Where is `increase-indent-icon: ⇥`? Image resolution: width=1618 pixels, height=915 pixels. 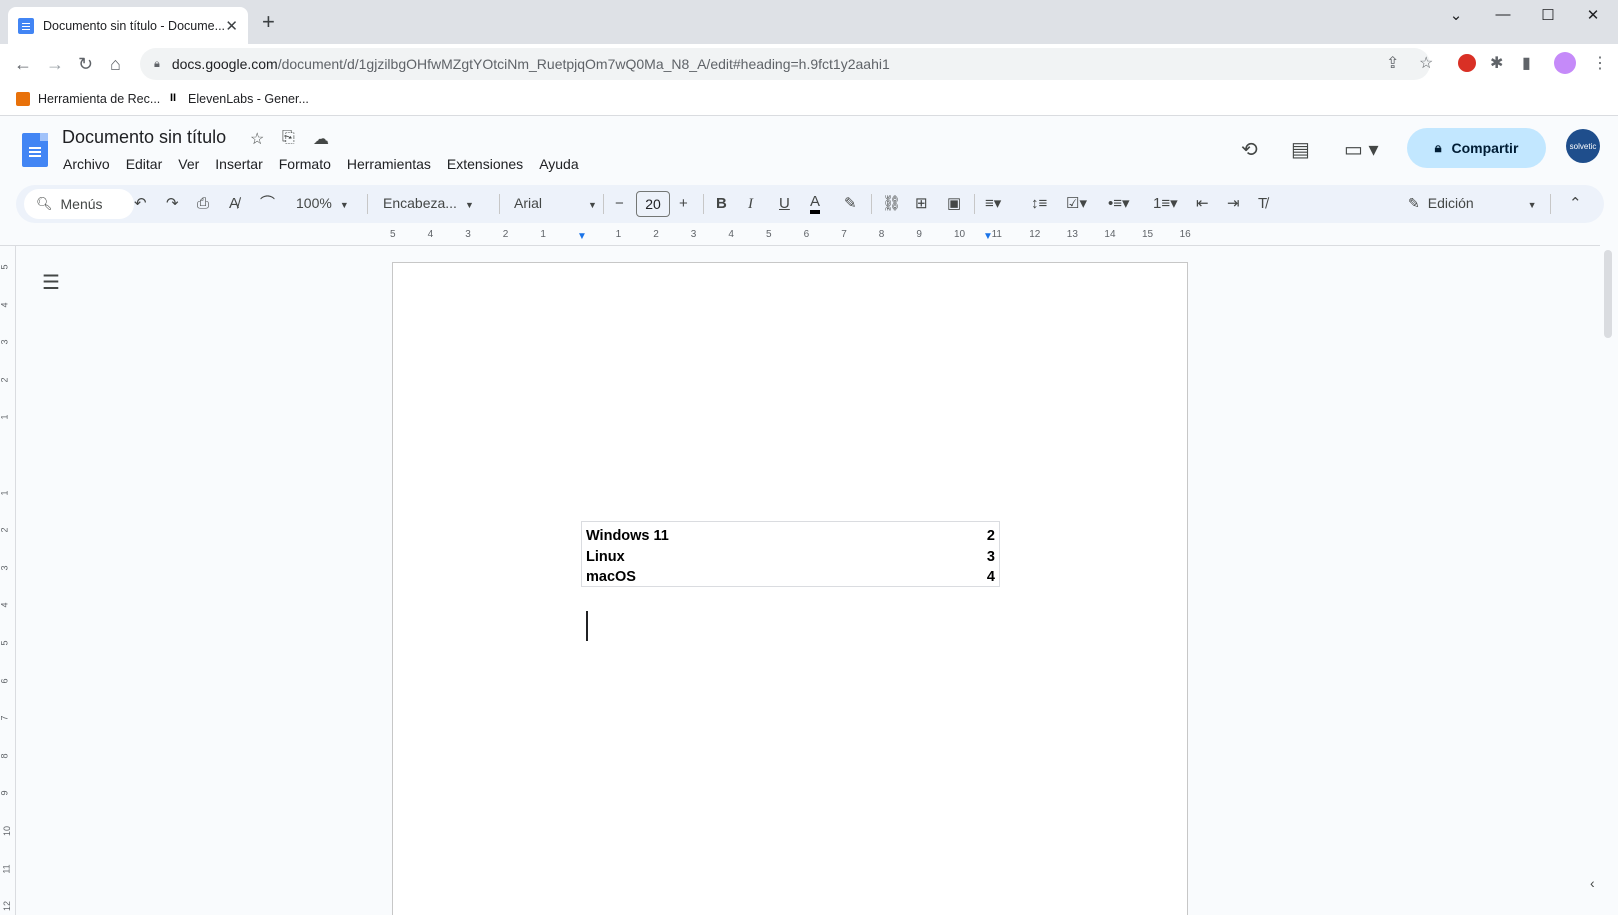
increase-indent-icon: ⇥ is located at coordinates (1233, 204).